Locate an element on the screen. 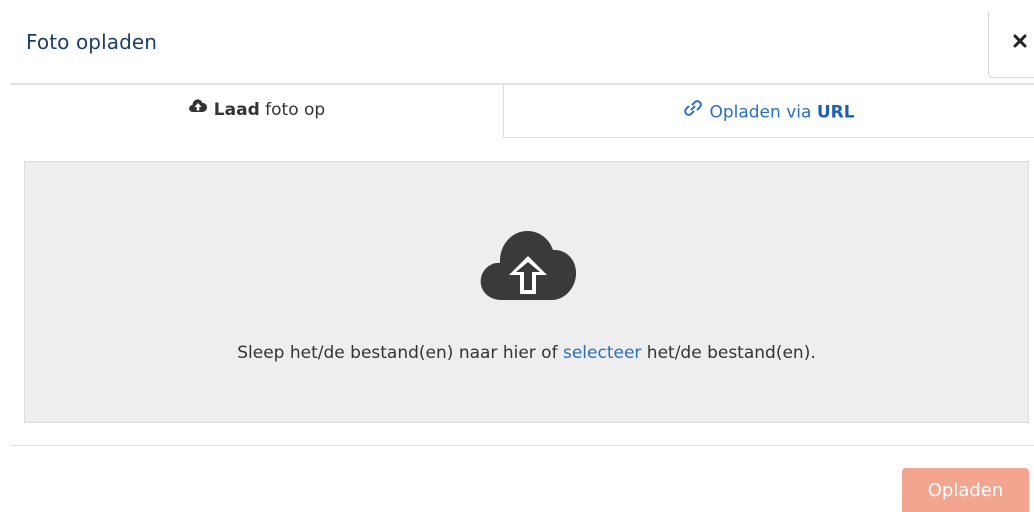 This screenshot has width=1034, height=512. dialog-title: Foto opladen is located at coordinates (92, 42).